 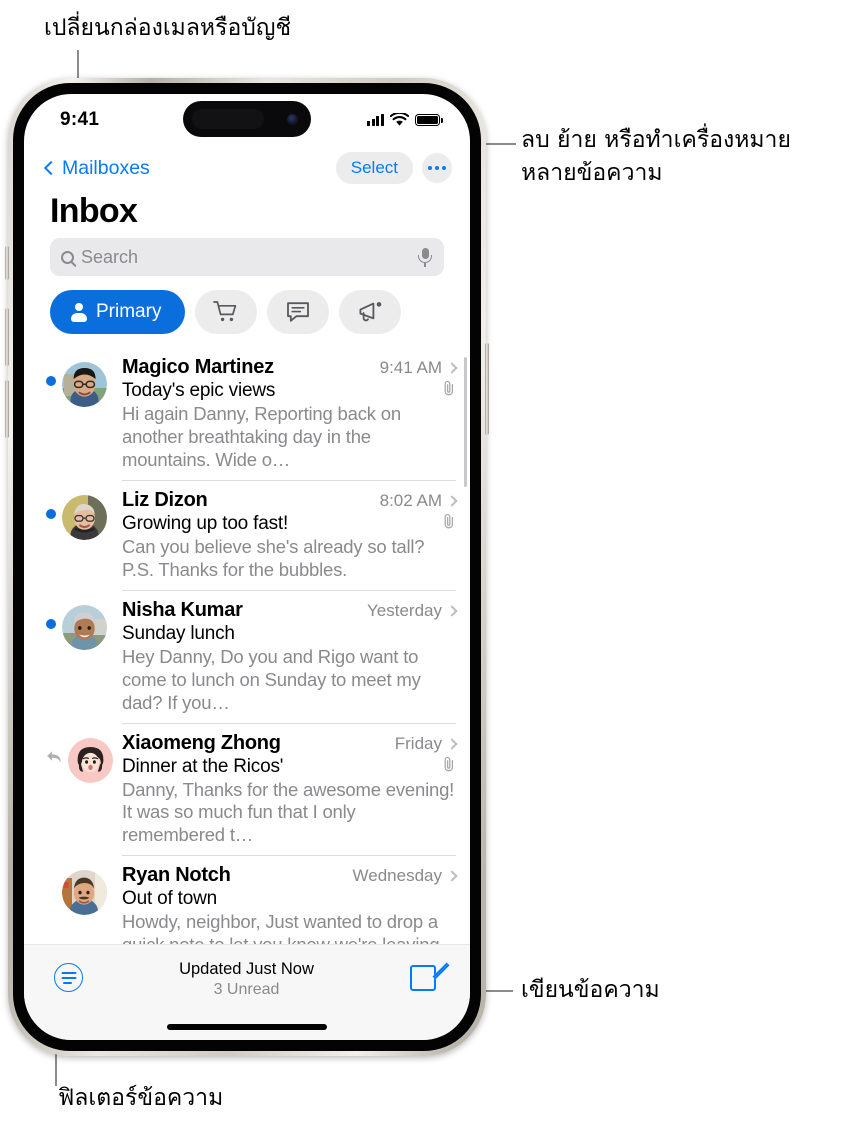 I want to click on unread-count: 3 Unread, so click(x=246, y=989).